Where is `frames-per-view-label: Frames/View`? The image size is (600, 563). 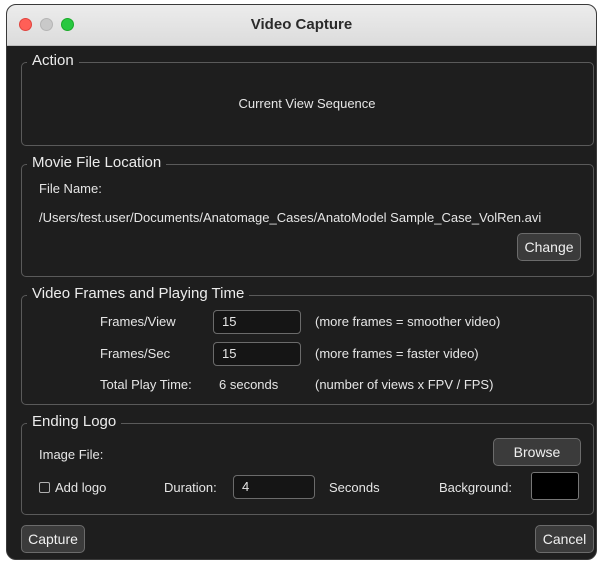 frames-per-view-label: Frames/View is located at coordinates (138, 321).